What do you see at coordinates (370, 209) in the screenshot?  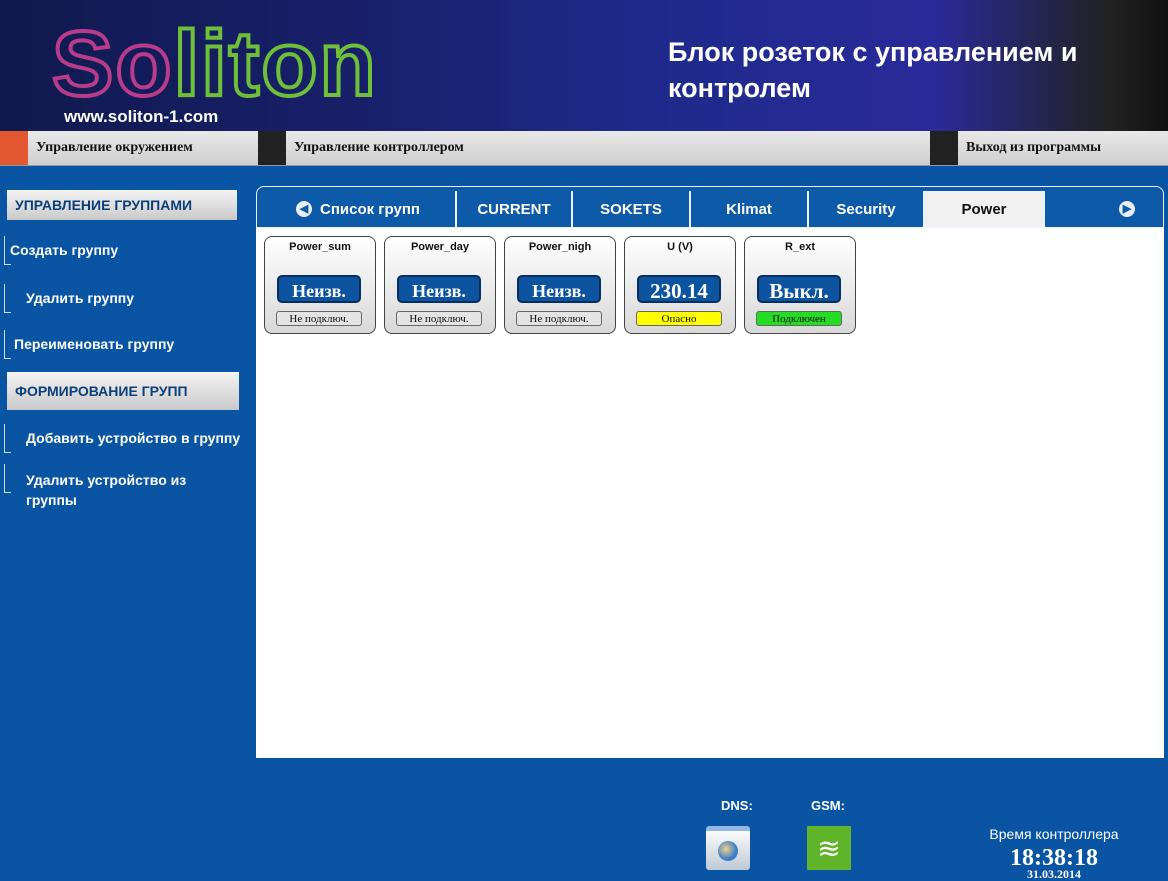 I see `tab-label: Список групп` at bounding box center [370, 209].